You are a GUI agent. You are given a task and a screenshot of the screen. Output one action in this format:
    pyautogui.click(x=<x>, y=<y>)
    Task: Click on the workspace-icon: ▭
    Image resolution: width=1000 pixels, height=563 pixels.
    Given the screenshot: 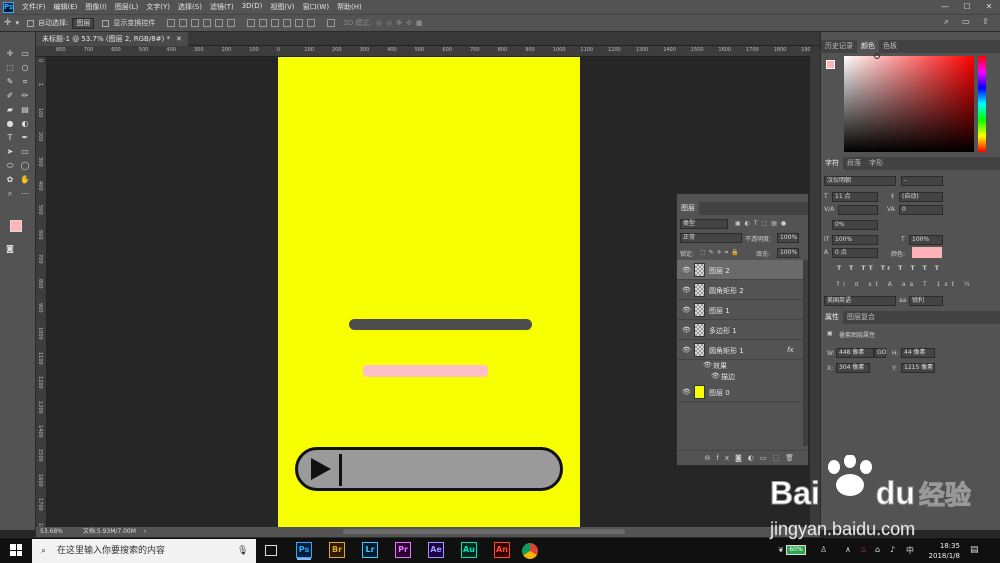 What is the action you would take?
    pyautogui.click(x=966, y=21)
    